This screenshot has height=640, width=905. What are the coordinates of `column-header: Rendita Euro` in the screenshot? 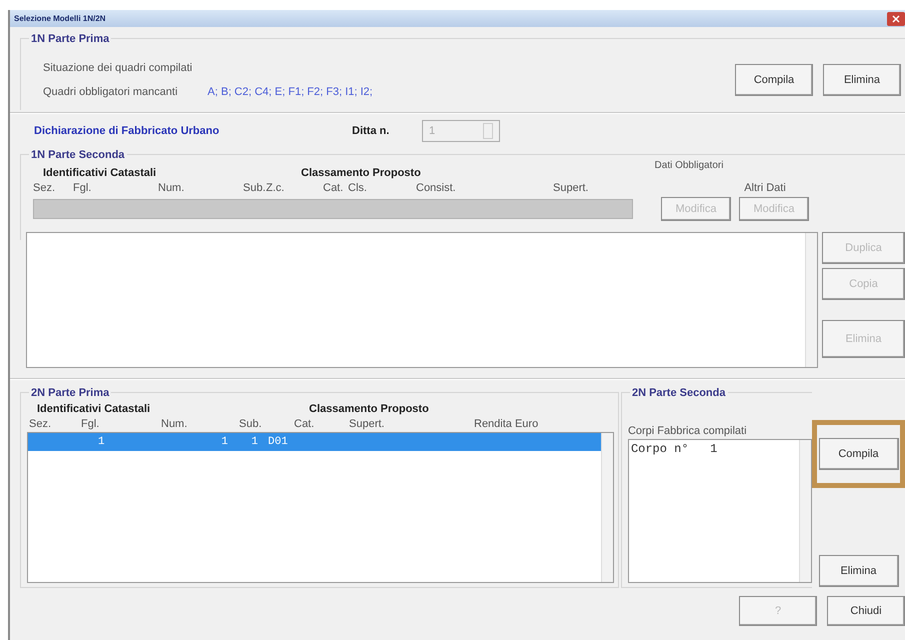 It's located at (507, 424).